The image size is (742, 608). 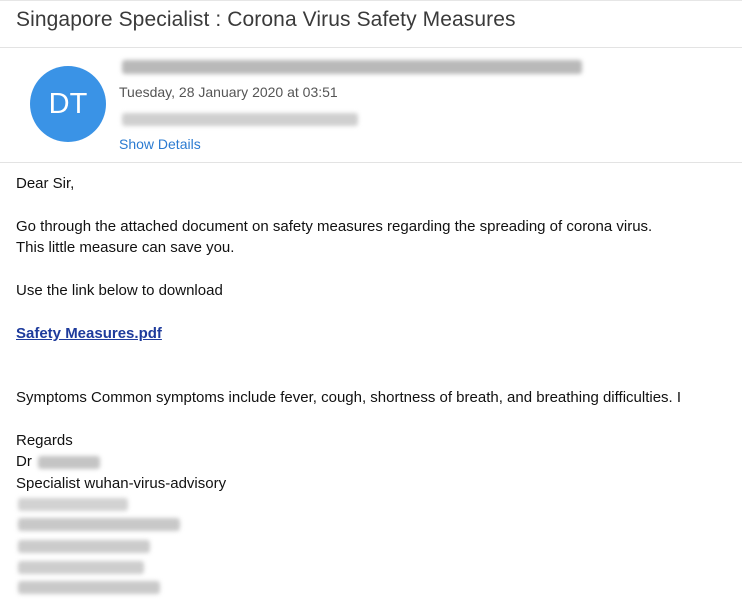 I want to click on email-date: Tuesday, 28 January 2020 at 03:51, so click(x=228, y=92).